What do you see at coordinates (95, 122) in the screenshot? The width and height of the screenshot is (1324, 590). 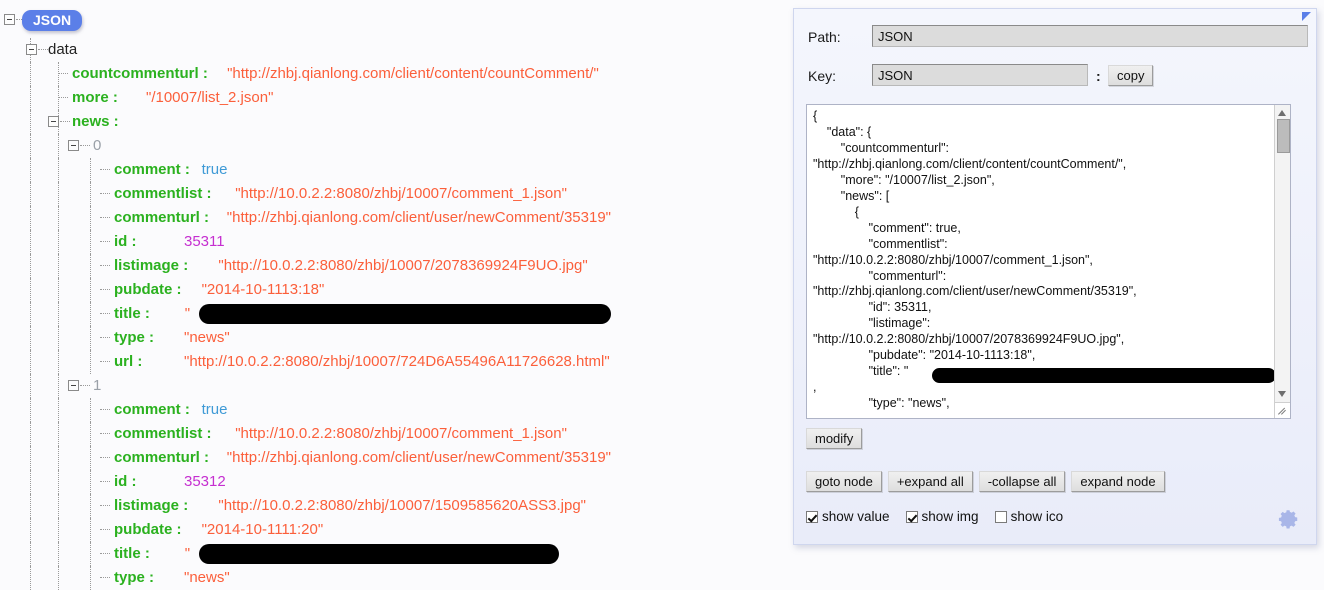 I see `tree-key-news: news :` at bounding box center [95, 122].